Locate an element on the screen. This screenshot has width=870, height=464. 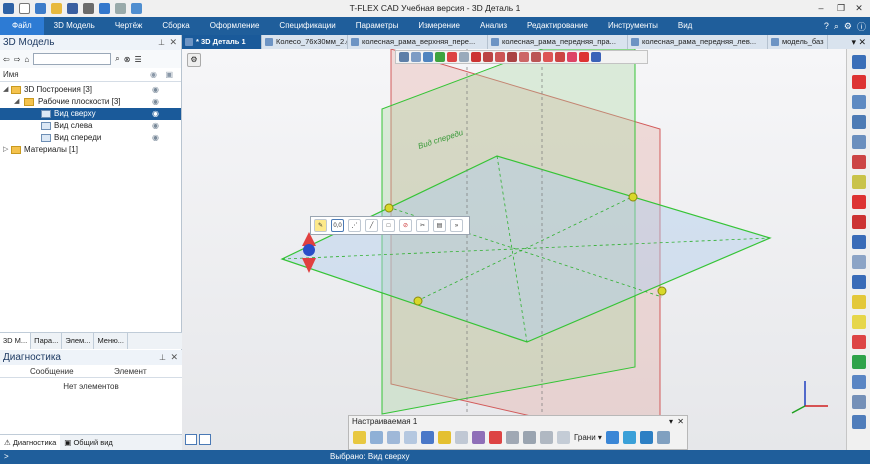
cube-blue-icon is located at coordinates (596, 57).